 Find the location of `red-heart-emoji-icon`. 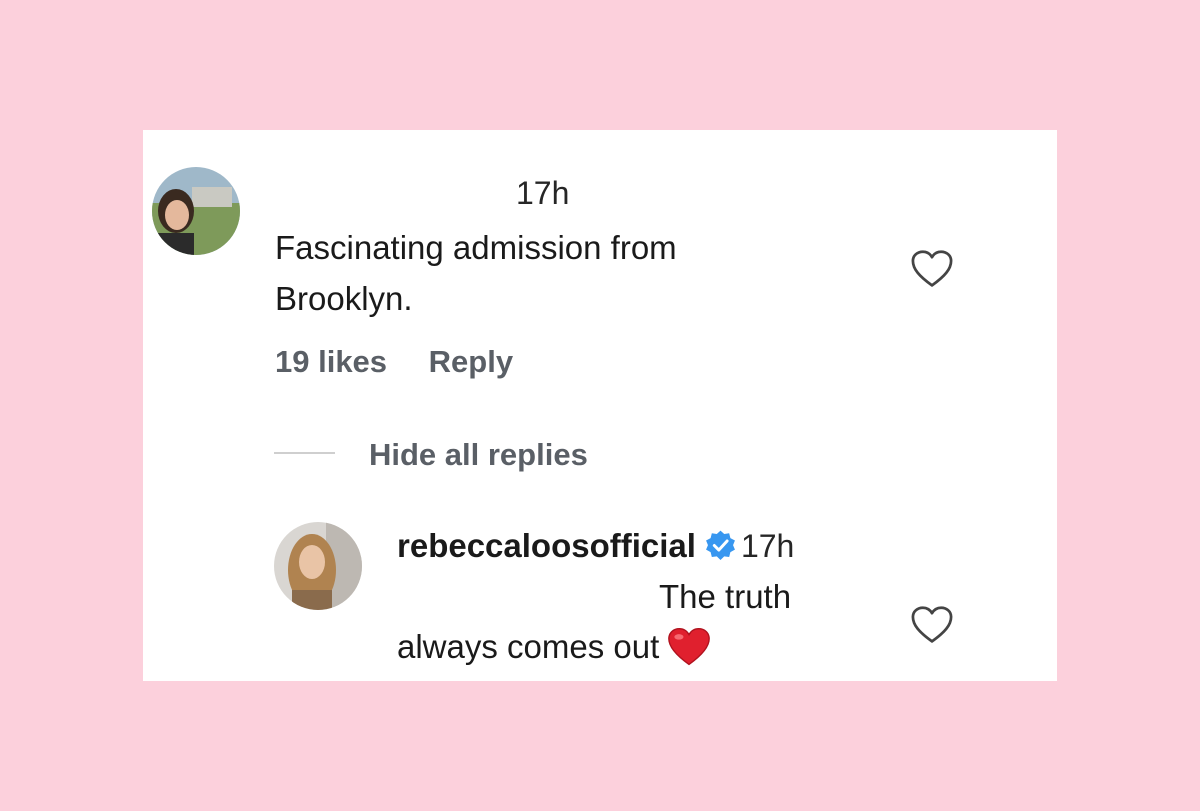

red-heart-emoji-icon is located at coordinates (689, 646).